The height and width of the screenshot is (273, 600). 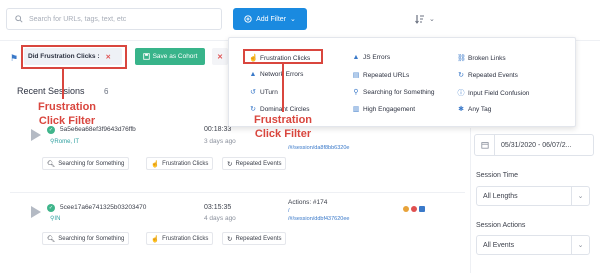 What do you see at coordinates (14, 58) in the screenshot?
I see `flag-icon: ⚑` at bounding box center [14, 58].